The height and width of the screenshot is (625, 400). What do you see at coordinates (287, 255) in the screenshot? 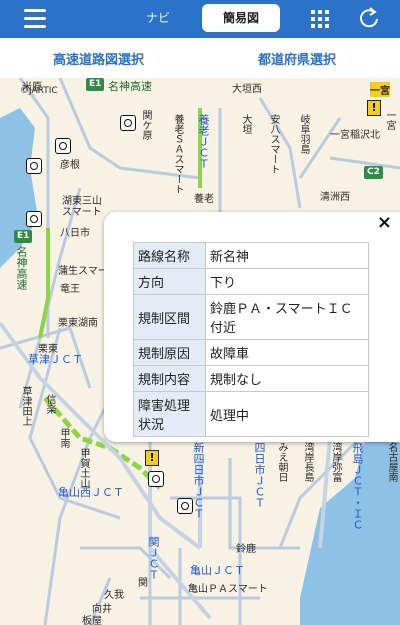
I see `info-value: 新名神` at bounding box center [287, 255].